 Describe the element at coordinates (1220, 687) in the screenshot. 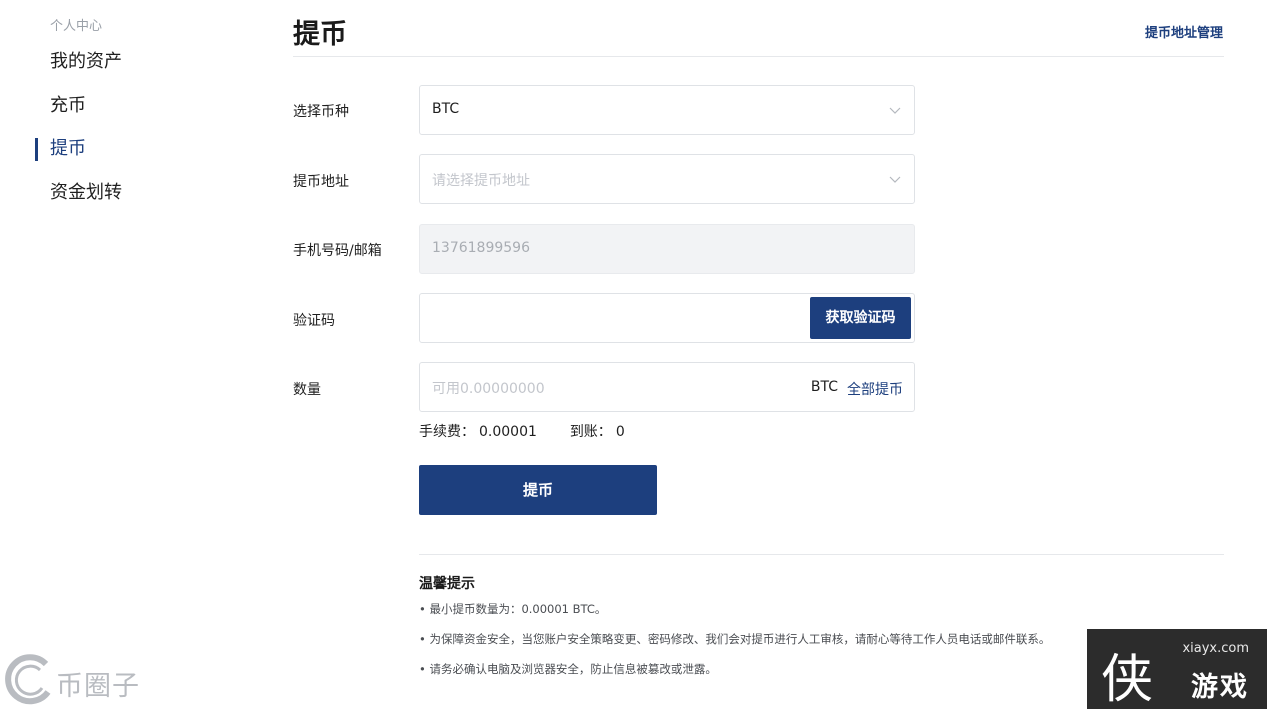

I see `watermark-brand: 游戏` at that location.